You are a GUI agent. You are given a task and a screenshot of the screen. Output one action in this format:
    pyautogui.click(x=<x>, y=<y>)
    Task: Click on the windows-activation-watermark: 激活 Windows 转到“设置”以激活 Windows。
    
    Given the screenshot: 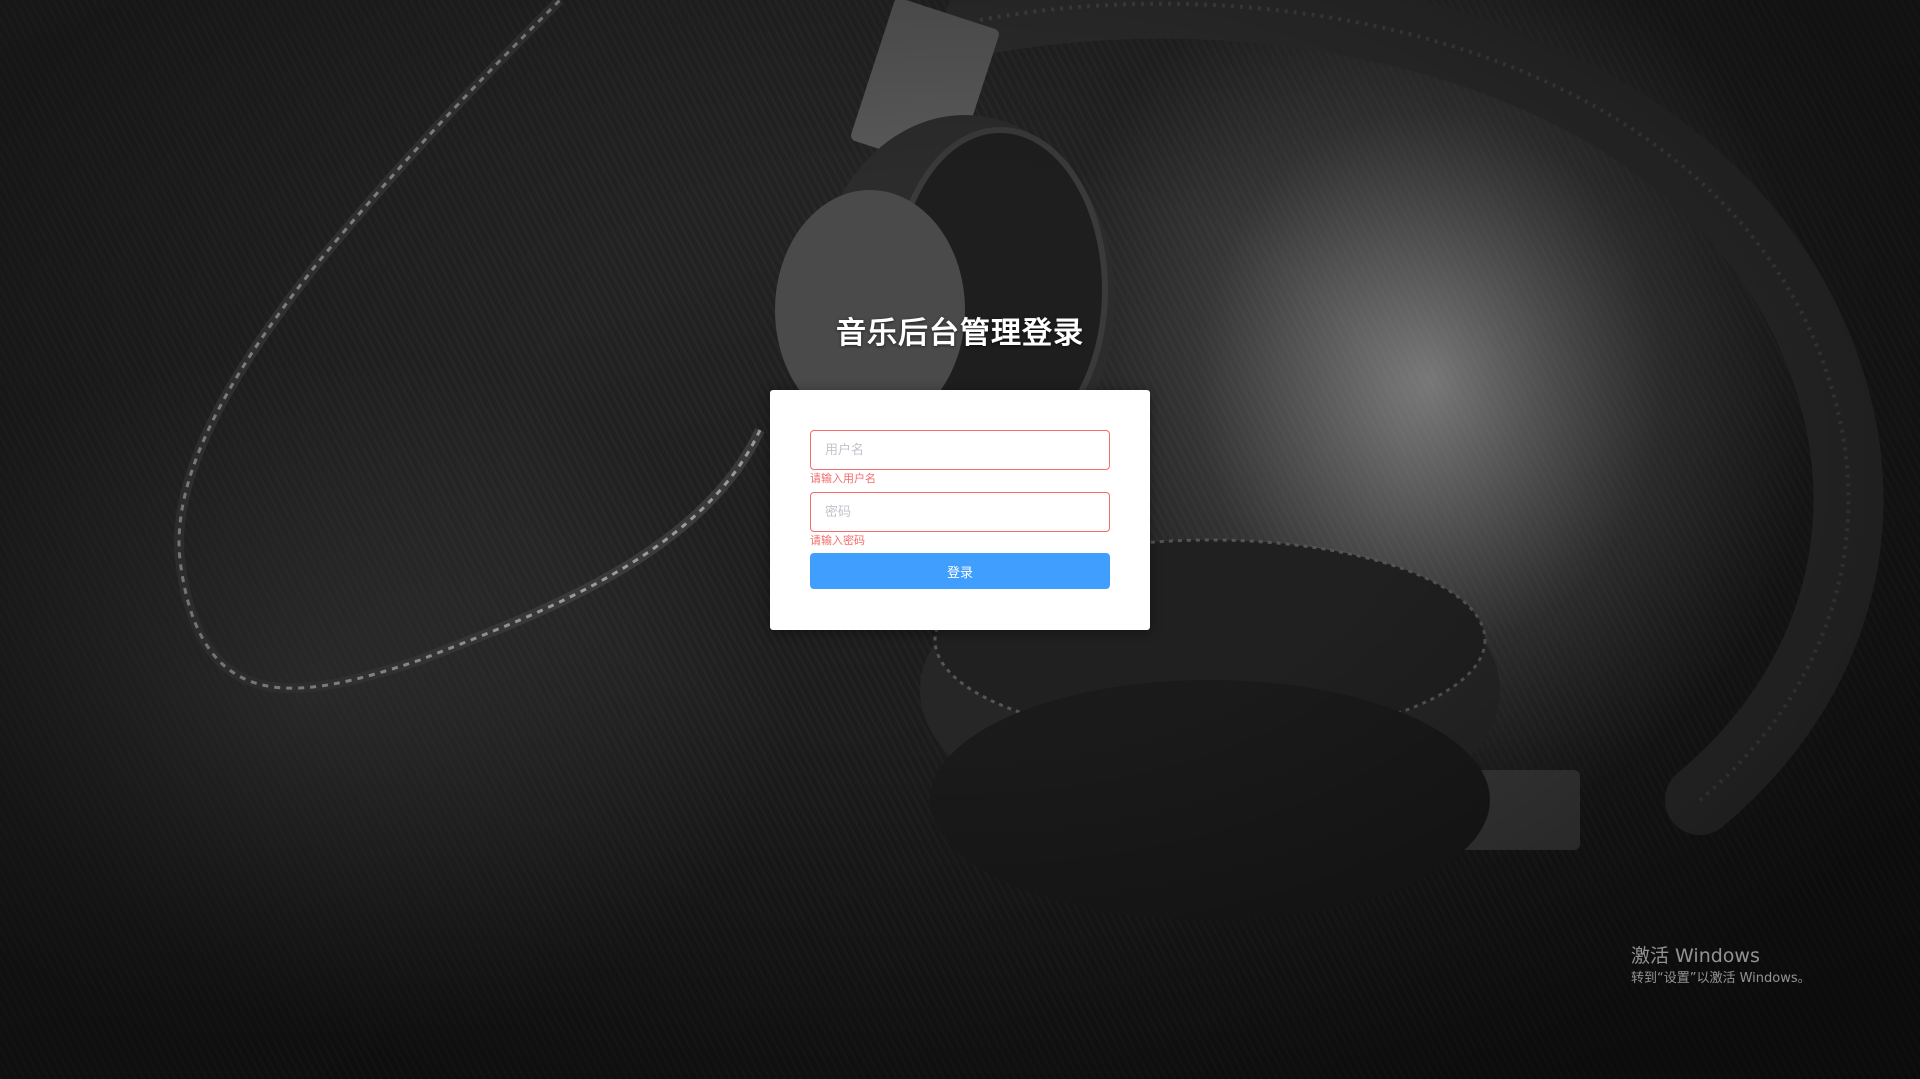 What is the action you would take?
    pyautogui.click(x=1721, y=966)
    